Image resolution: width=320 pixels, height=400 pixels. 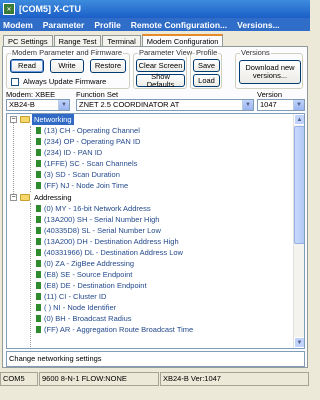 I want to click on tree-item: ( ) NI - Node Identifier, so click(x=80, y=307).